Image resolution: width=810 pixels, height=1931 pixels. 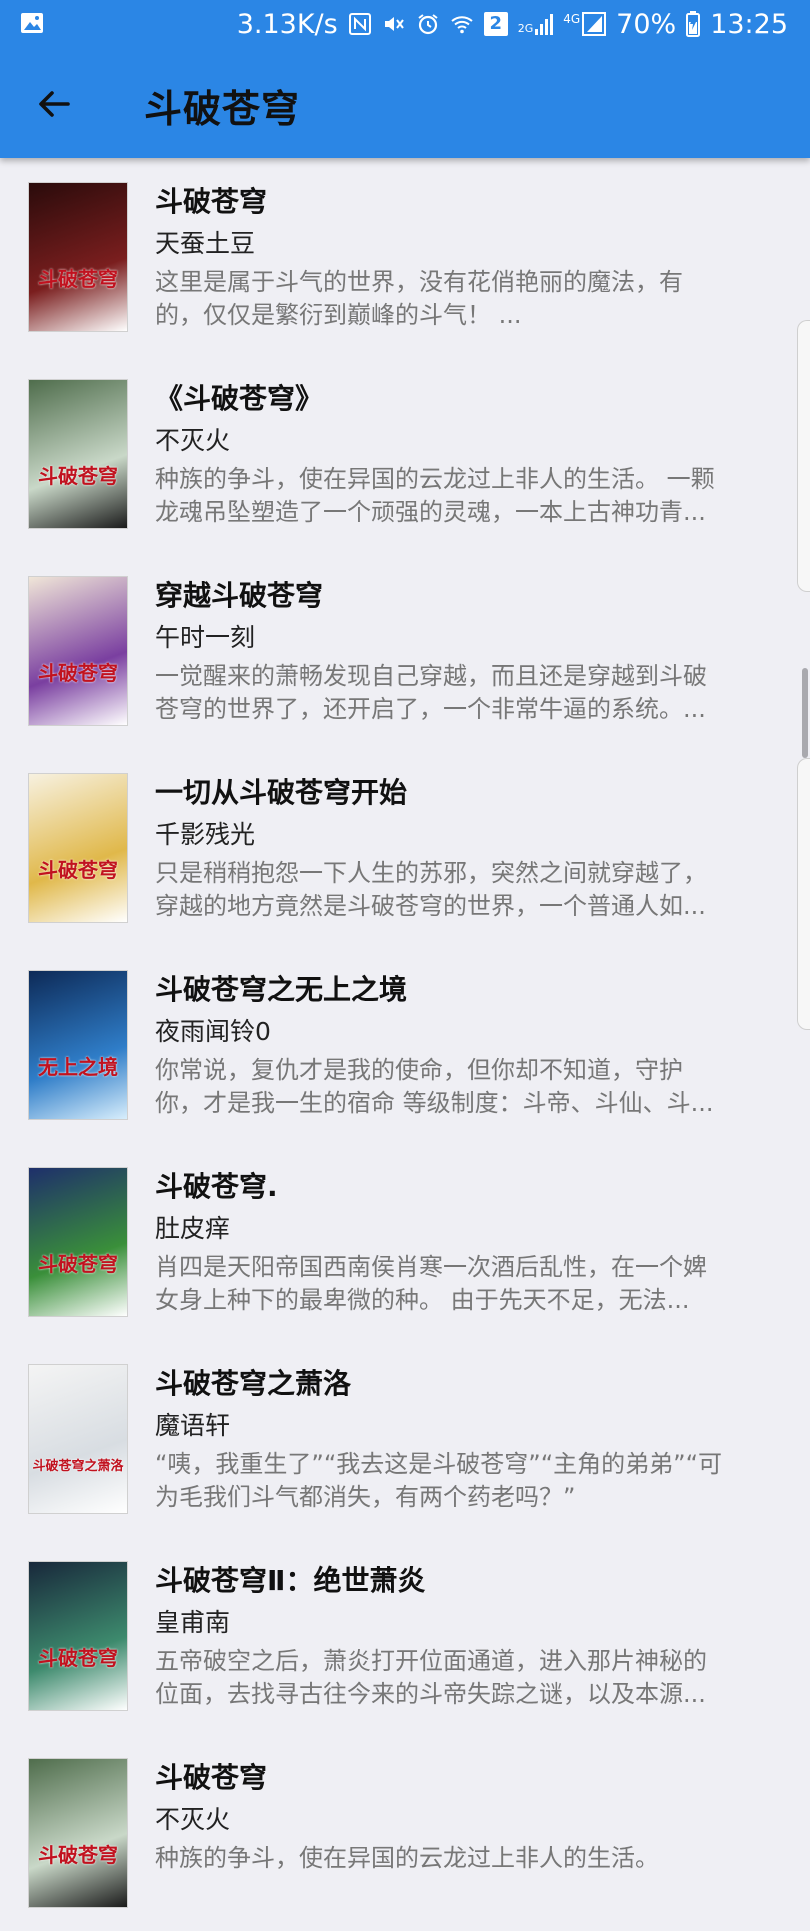 What do you see at coordinates (78, 1067) in the screenshot?
I see `book-cover-title: 无上之境` at bounding box center [78, 1067].